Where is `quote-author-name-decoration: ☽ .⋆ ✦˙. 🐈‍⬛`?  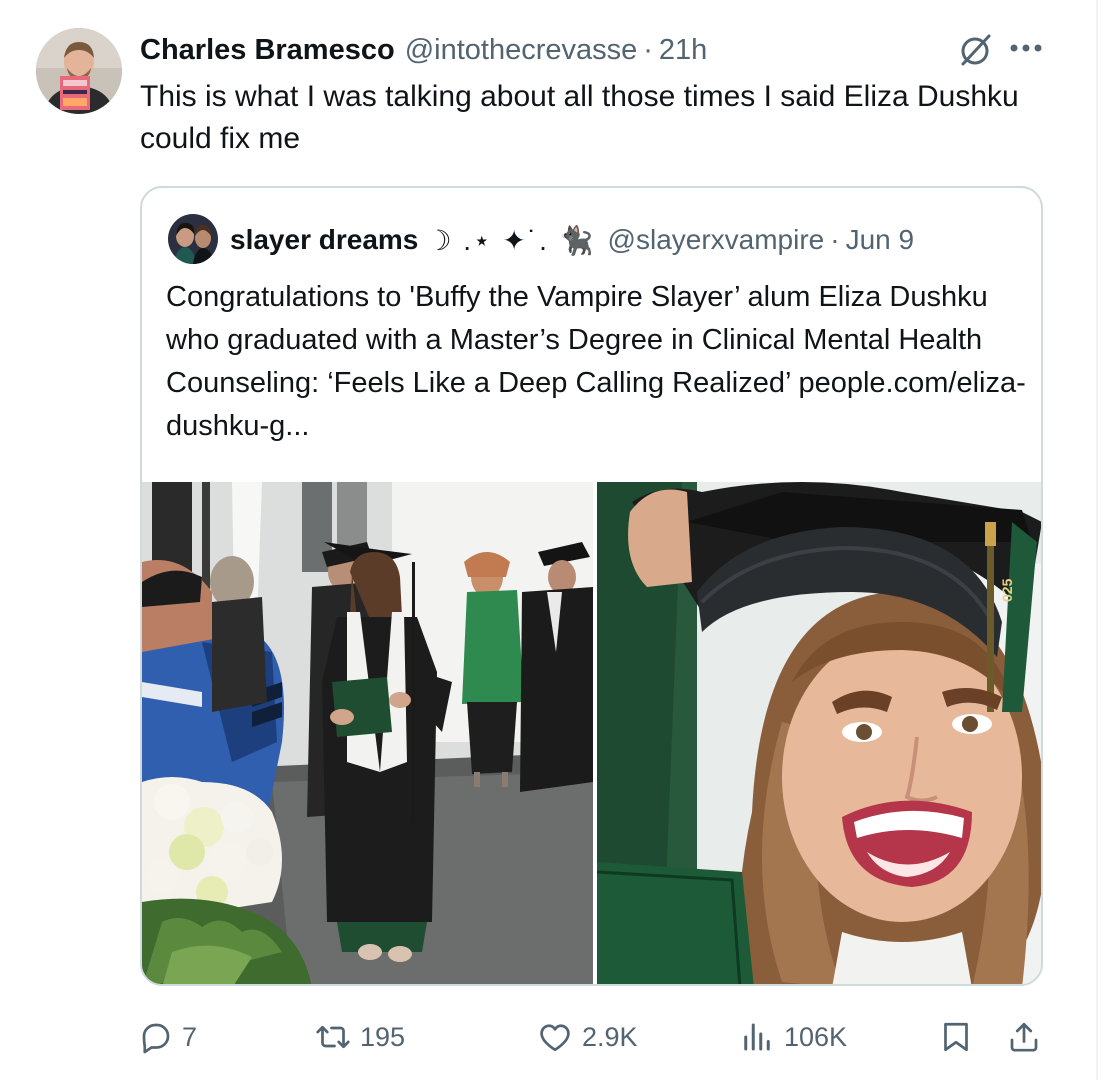
quote-author-name-decoration: ☽ .⋆ ✦˙. 🐈‍⬛ is located at coordinates (511, 240).